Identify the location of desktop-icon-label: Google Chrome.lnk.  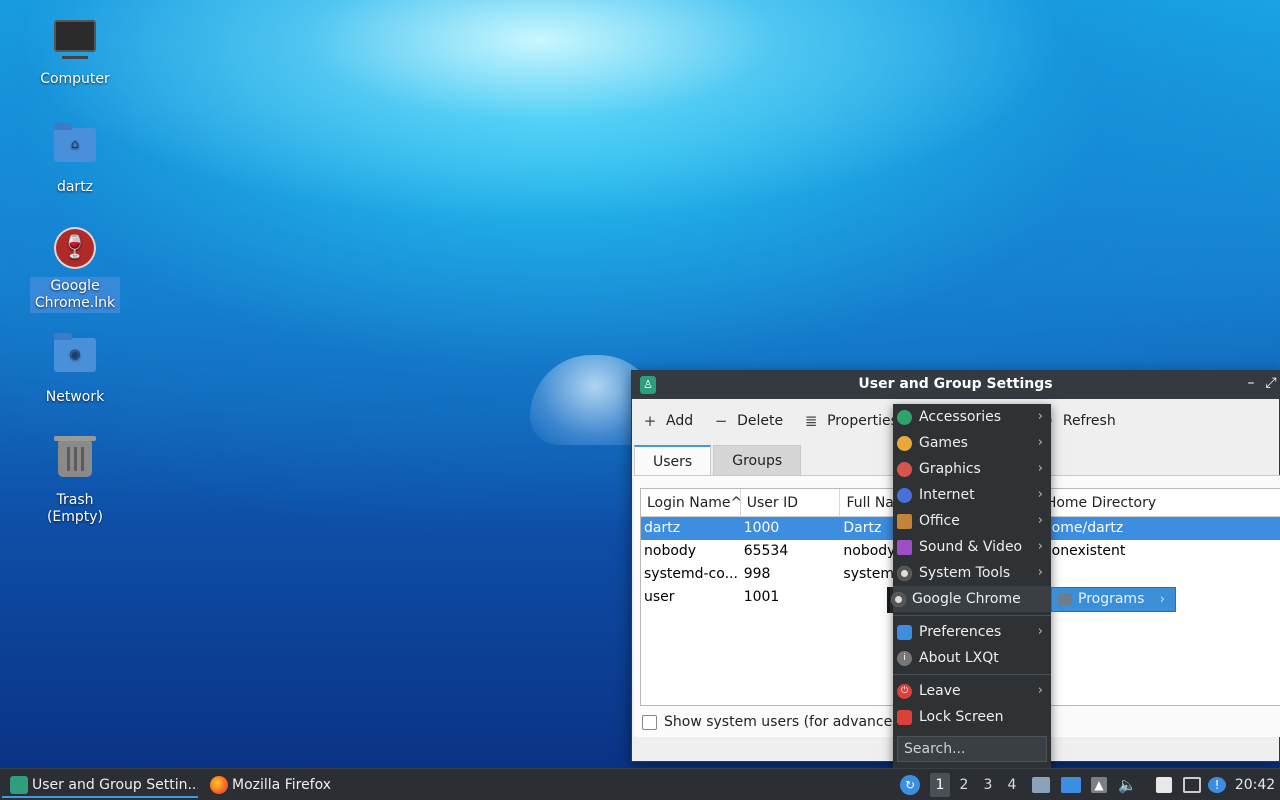
(75, 295).